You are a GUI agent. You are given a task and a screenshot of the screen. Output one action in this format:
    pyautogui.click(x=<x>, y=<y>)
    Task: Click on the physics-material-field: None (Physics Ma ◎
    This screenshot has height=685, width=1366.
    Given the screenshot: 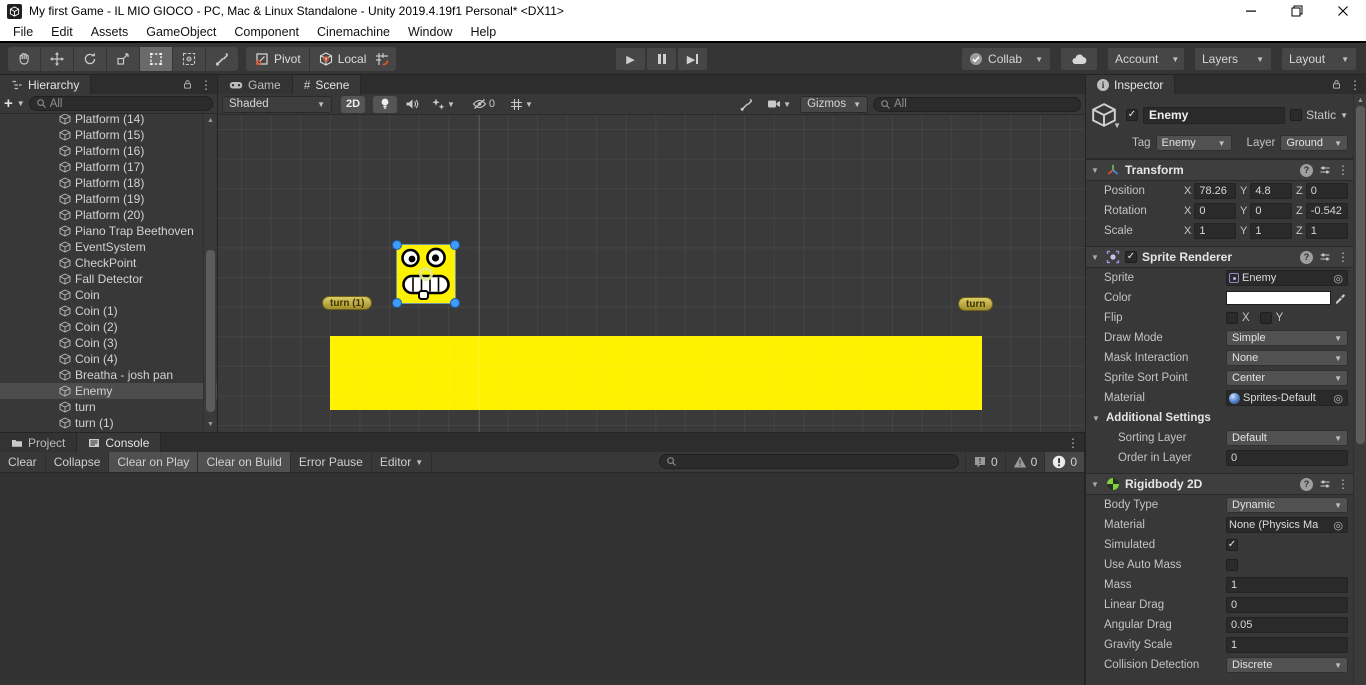 What is the action you would take?
    pyautogui.click(x=1287, y=525)
    